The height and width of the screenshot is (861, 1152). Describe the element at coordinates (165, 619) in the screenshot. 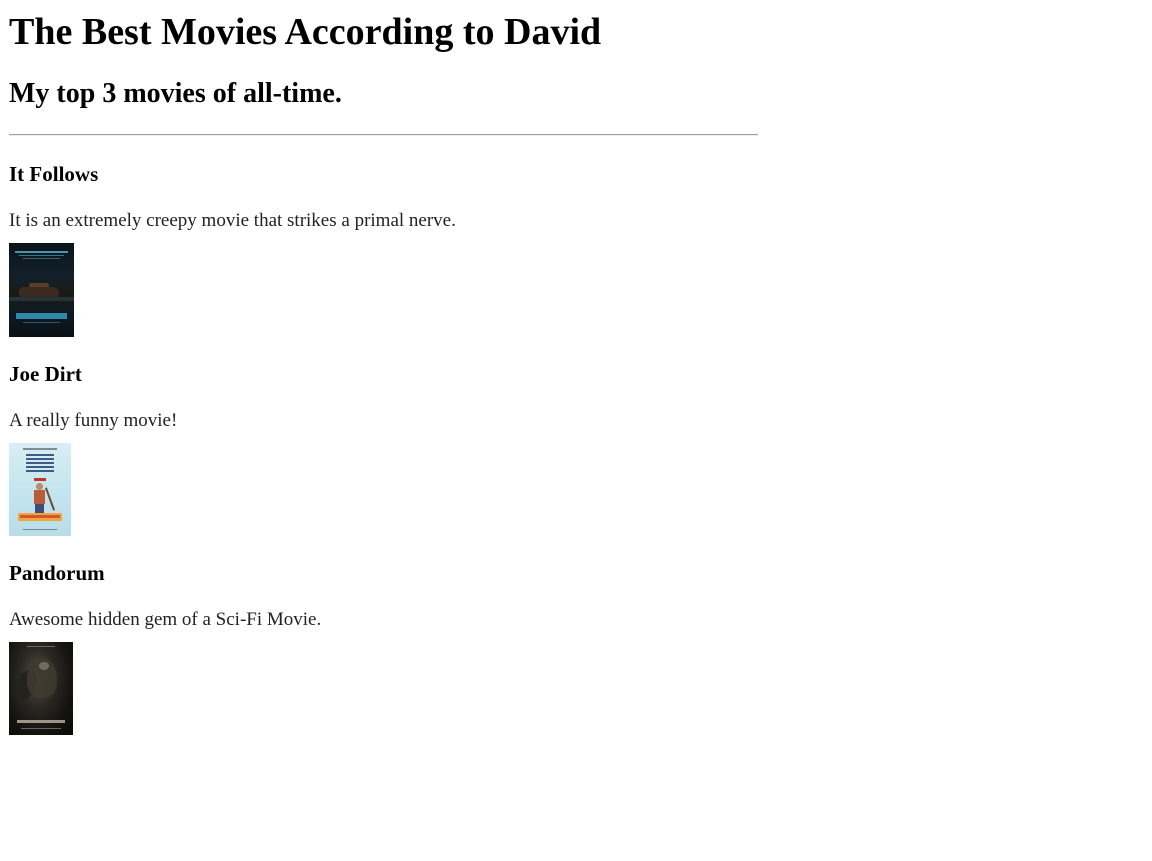

I see `movie-description: Awesome hidden gem of a Sci-Fi Movie.` at that location.